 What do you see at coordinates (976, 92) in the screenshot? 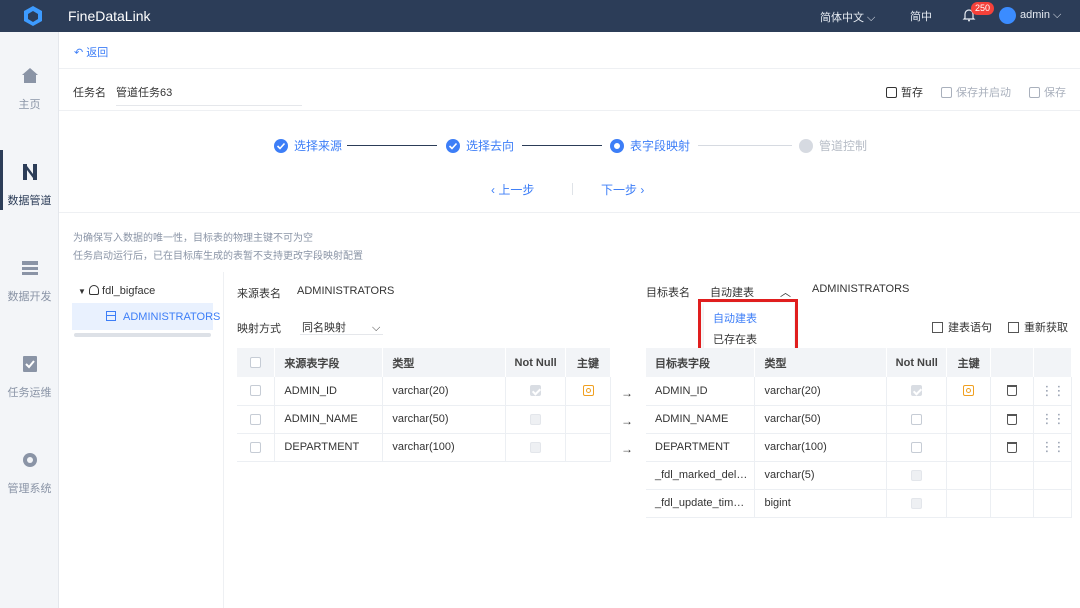
I see `save-and-start-button: 保存并启动` at bounding box center [976, 92].